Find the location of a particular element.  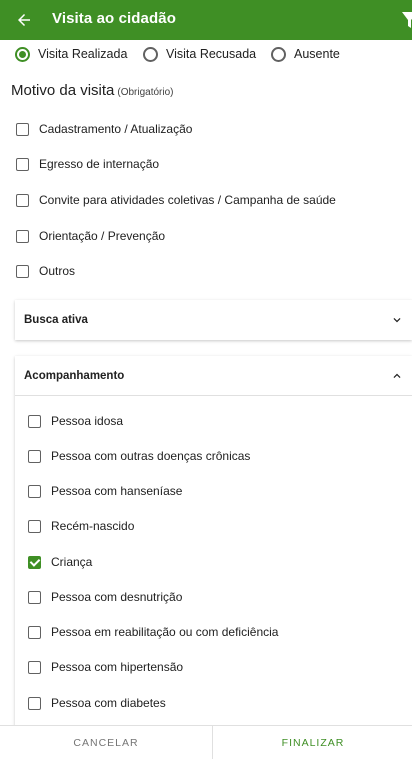

busca-ativa-header: Busca ativa is located at coordinates (213, 320).